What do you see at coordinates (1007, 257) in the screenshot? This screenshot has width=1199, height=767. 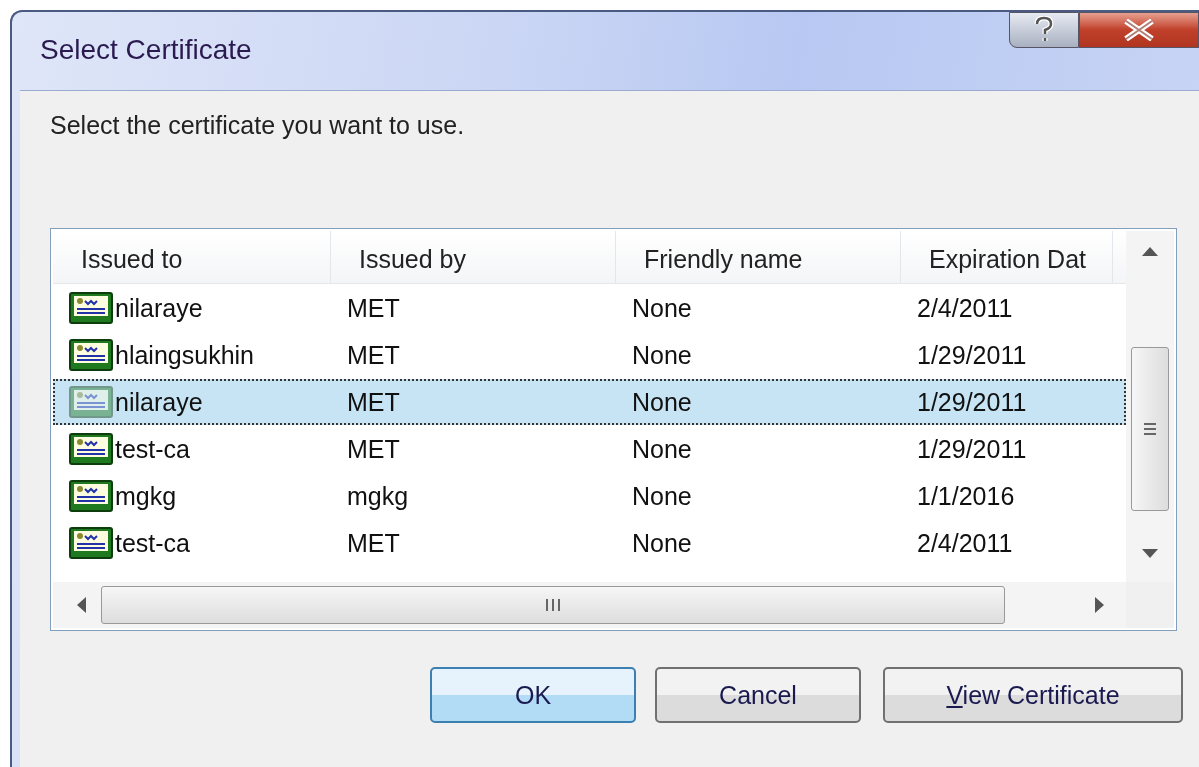 I see `column-header: Expiration Dat` at bounding box center [1007, 257].